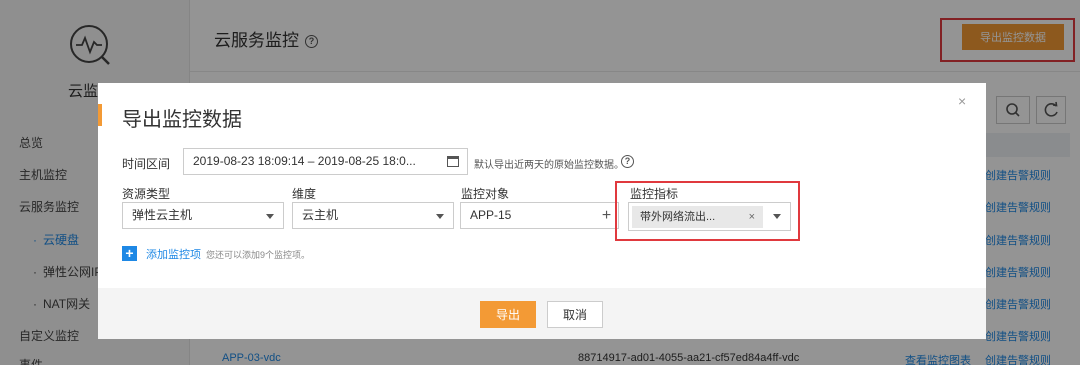  What do you see at coordinates (453, 161) in the screenshot?
I see `calendar-icon` at bounding box center [453, 161].